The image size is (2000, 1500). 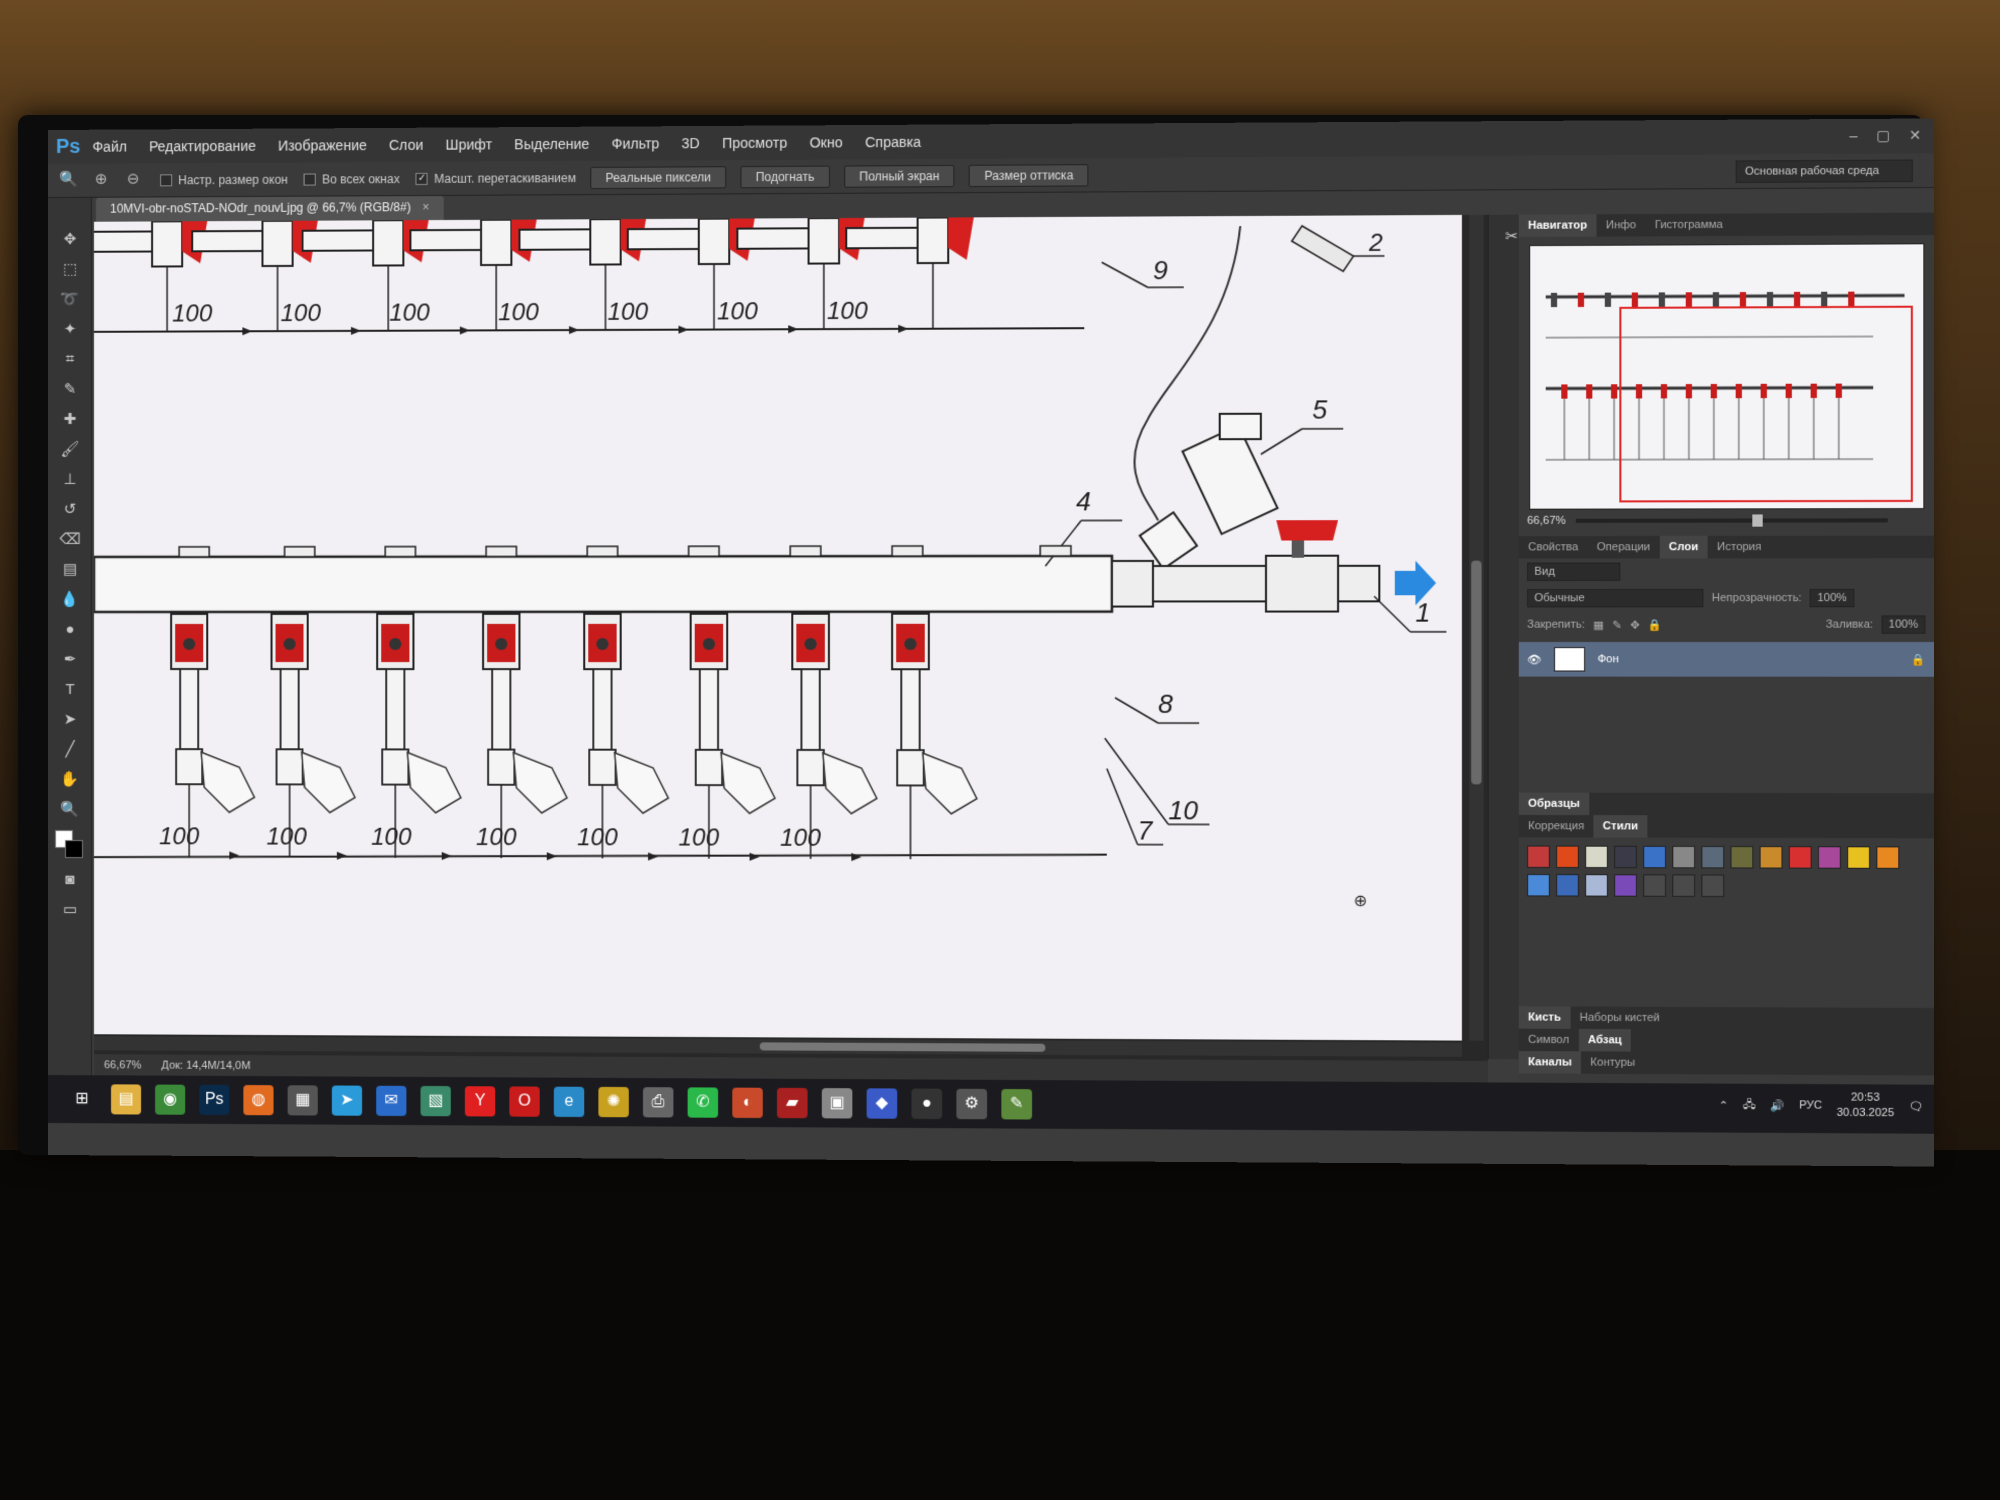 I want to click on blur-tool-icon: 💧, so click(x=70, y=600).